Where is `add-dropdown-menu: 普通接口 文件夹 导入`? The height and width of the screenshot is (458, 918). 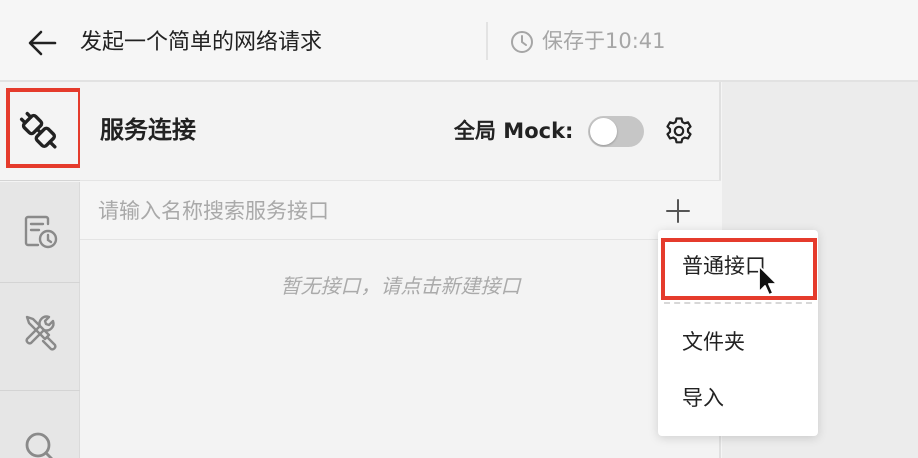
add-dropdown-menu: 普通接口 文件夹 导入 is located at coordinates (738, 333).